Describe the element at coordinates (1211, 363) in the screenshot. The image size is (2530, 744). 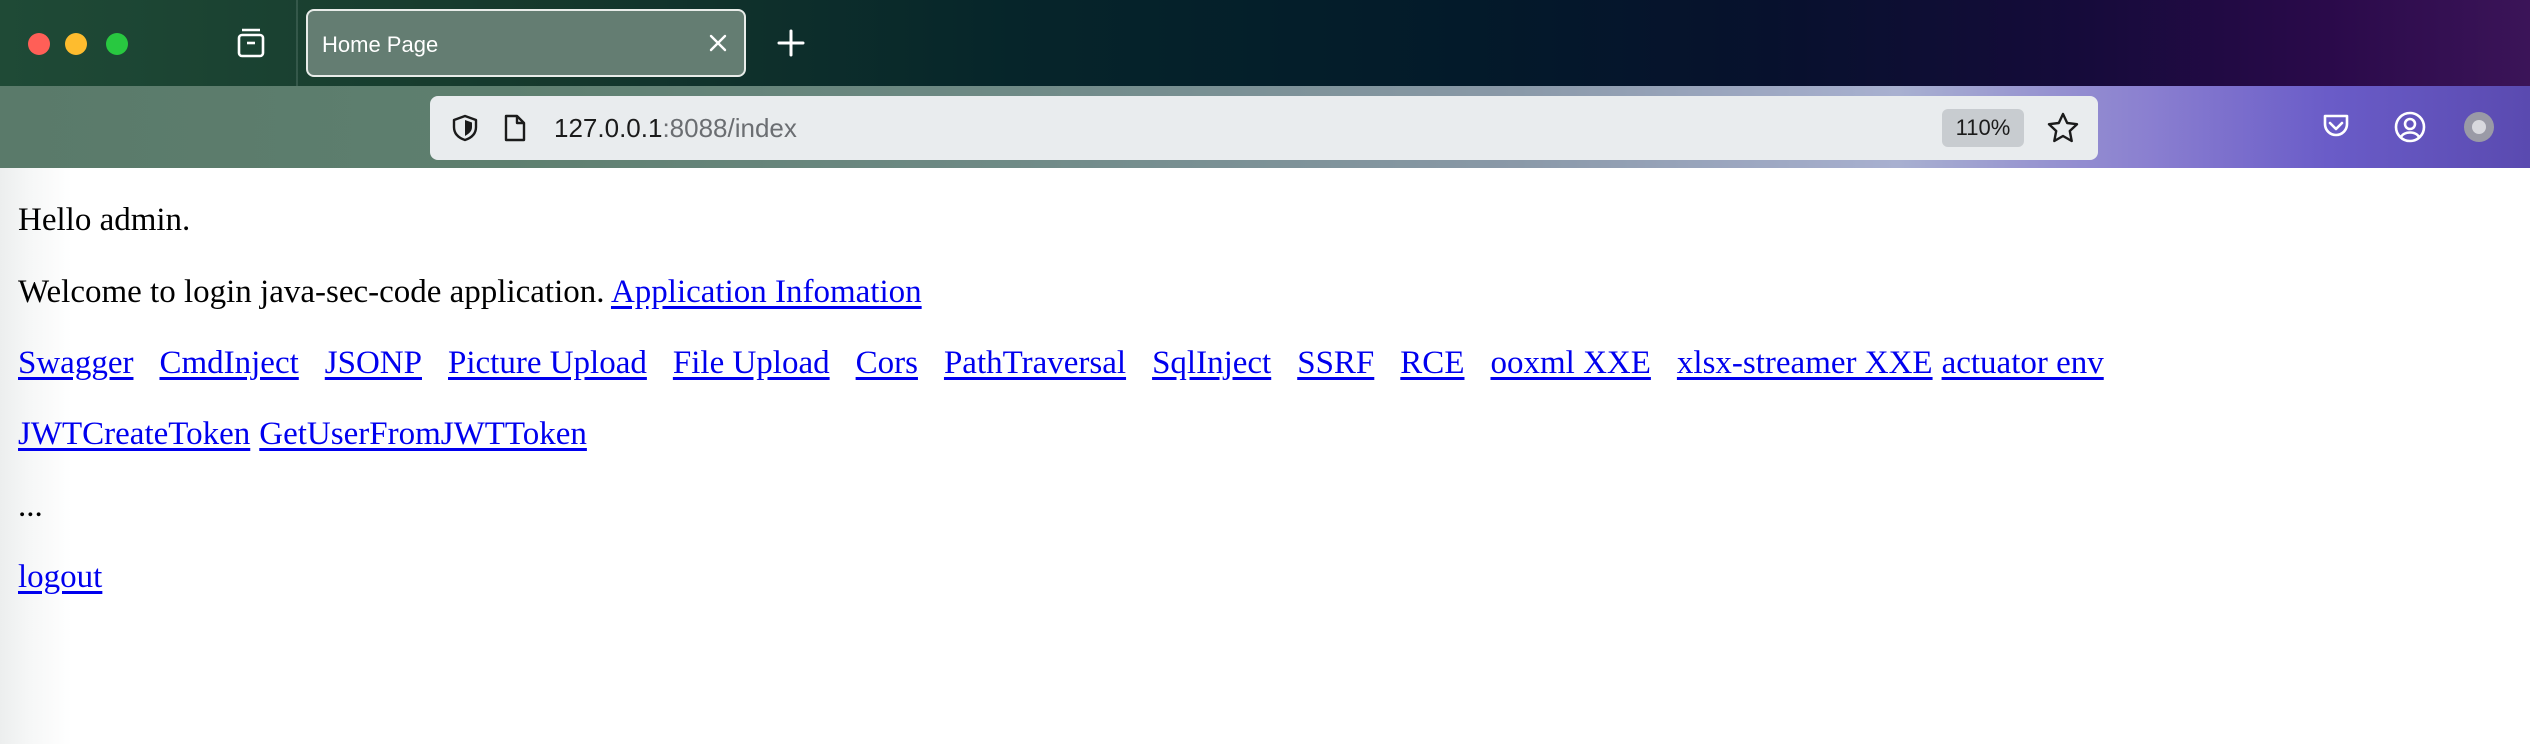
I see `link-sqlinject: SqlInject` at that location.